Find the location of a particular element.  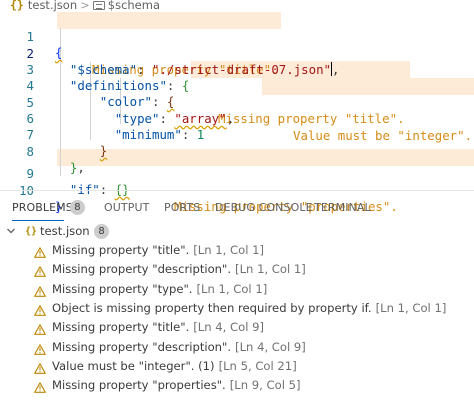

tab-debug-console: DEBUG CONSOLE is located at coordinates (264, 207).